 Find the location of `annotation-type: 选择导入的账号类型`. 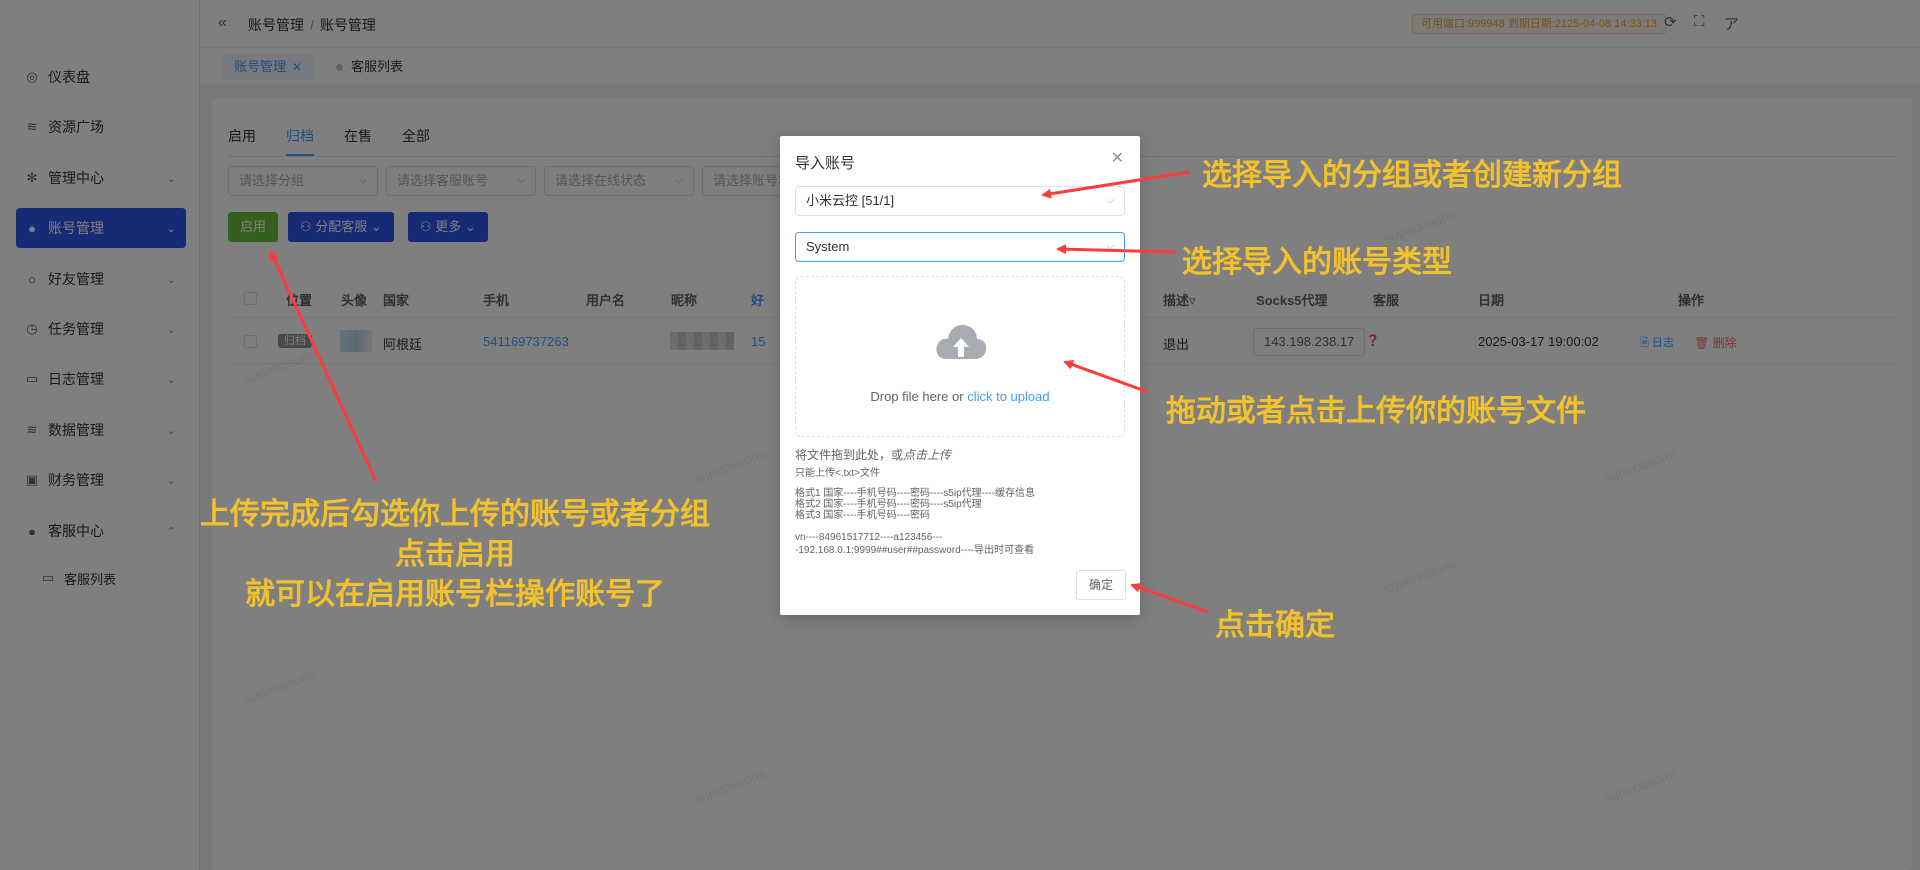

annotation-type: 选择导入的账号类型 is located at coordinates (1317, 262).